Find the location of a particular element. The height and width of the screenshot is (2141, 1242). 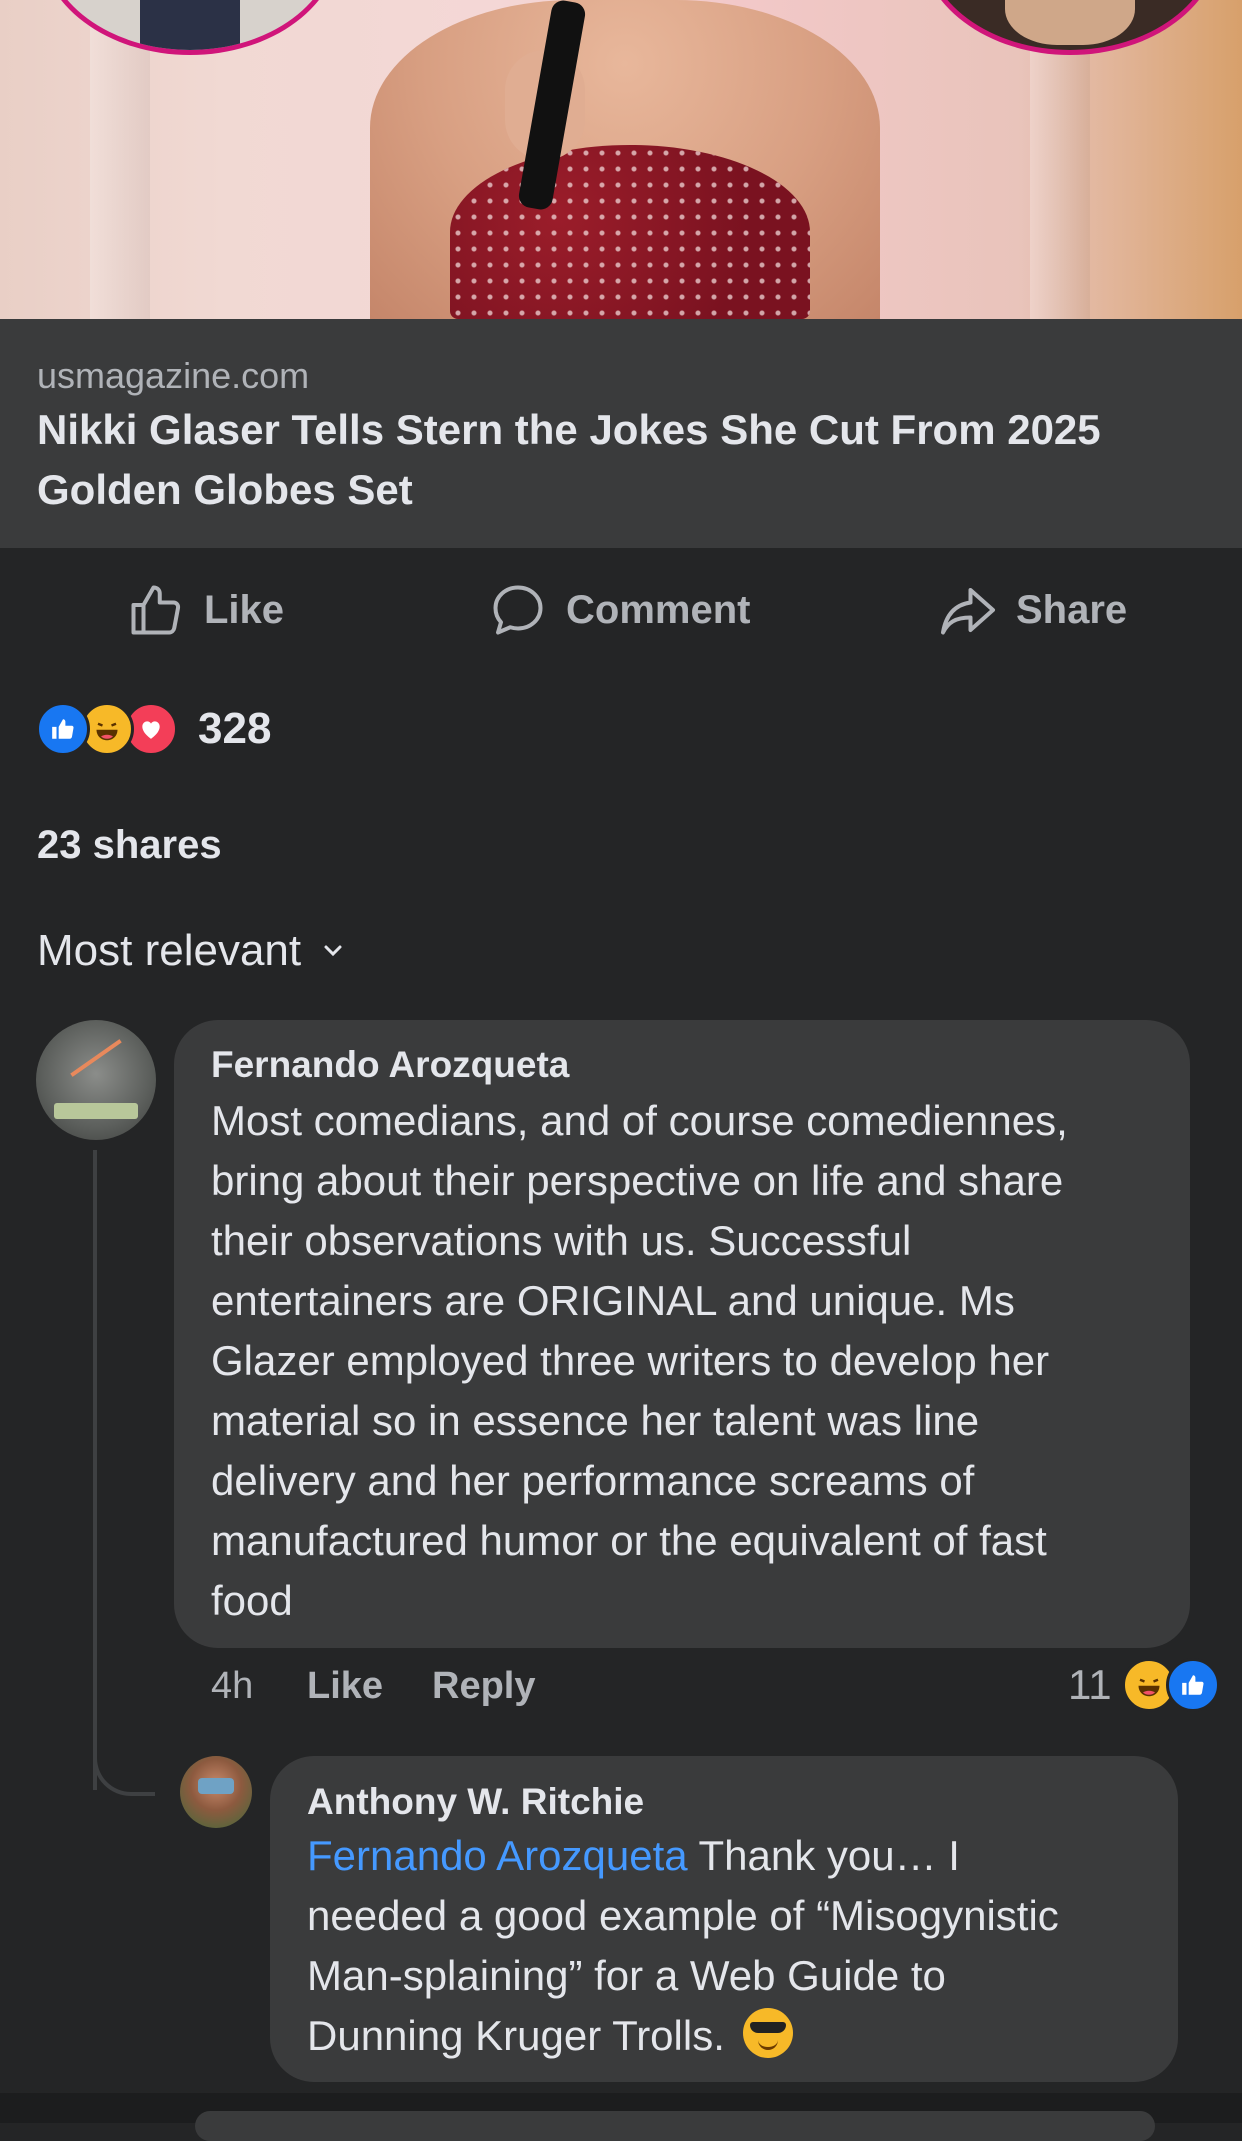

reply-line-text: Thank you… I is located at coordinates (823, 1855).